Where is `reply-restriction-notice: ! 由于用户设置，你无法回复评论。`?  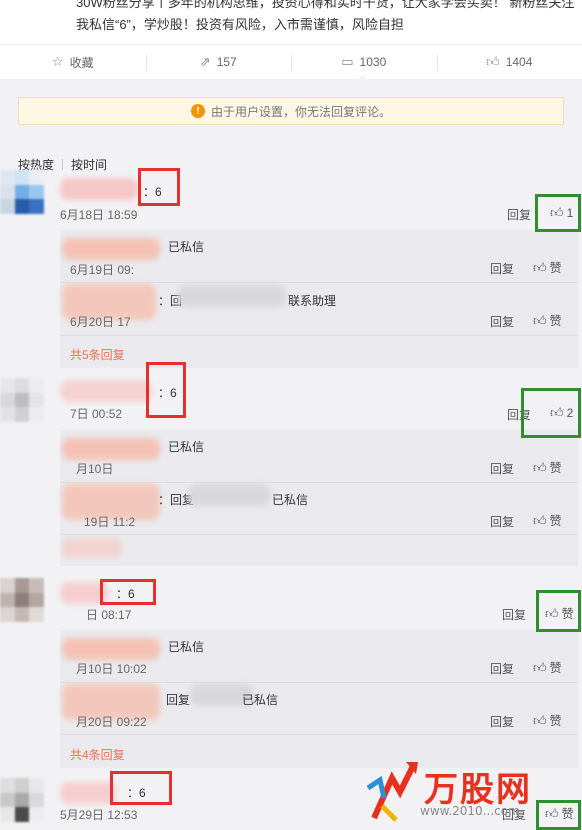
reply-restriction-notice: ! 由于用户设置，你无法回复评论。 is located at coordinates (291, 111).